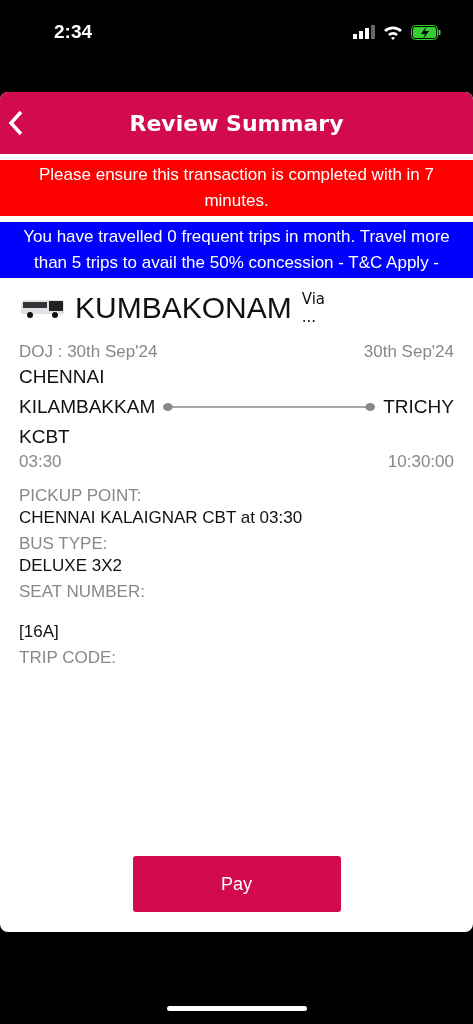 The width and height of the screenshot is (473, 1024). Describe the element at coordinates (62, 377) in the screenshot. I see `origin-name: CHENNAI` at that location.